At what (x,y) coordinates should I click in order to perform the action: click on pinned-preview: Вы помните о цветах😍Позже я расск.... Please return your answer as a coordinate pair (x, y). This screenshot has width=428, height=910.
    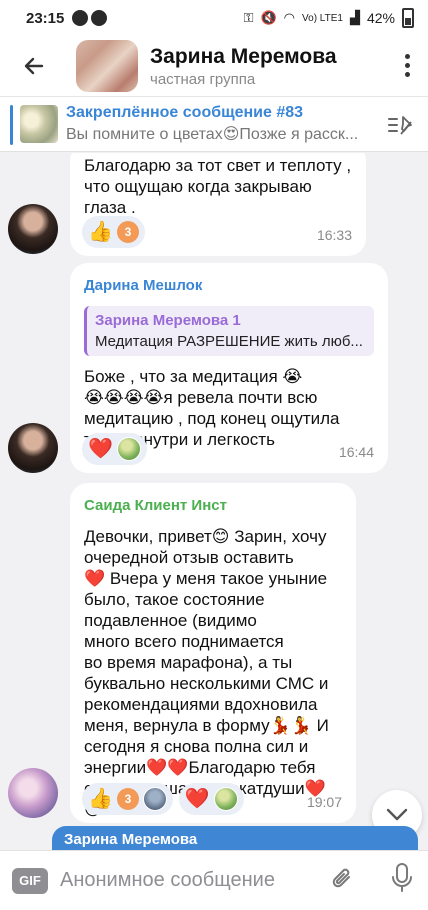
    Looking at the image, I should click on (212, 134).